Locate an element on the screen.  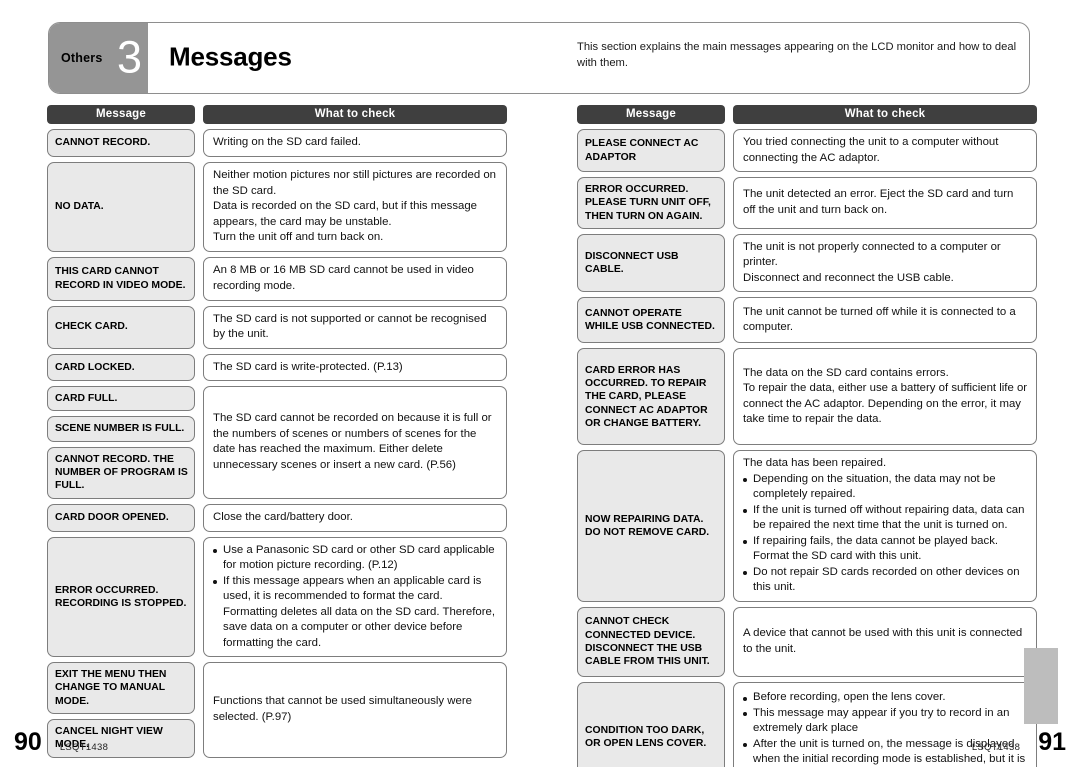
what-to-check-cell: Close the card/battery door. is located at coordinates (355, 517).